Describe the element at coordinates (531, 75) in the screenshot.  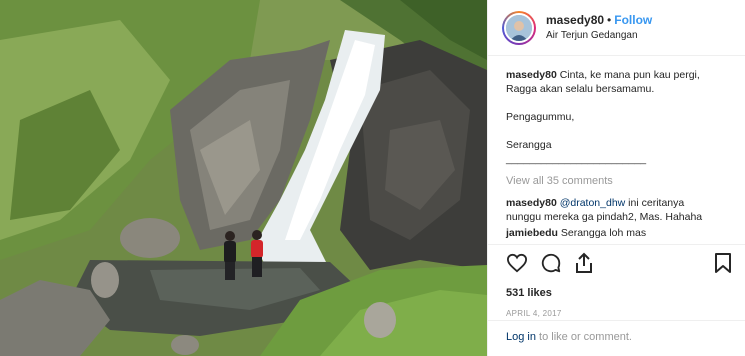
I see `caption-username: masedy80` at that location.